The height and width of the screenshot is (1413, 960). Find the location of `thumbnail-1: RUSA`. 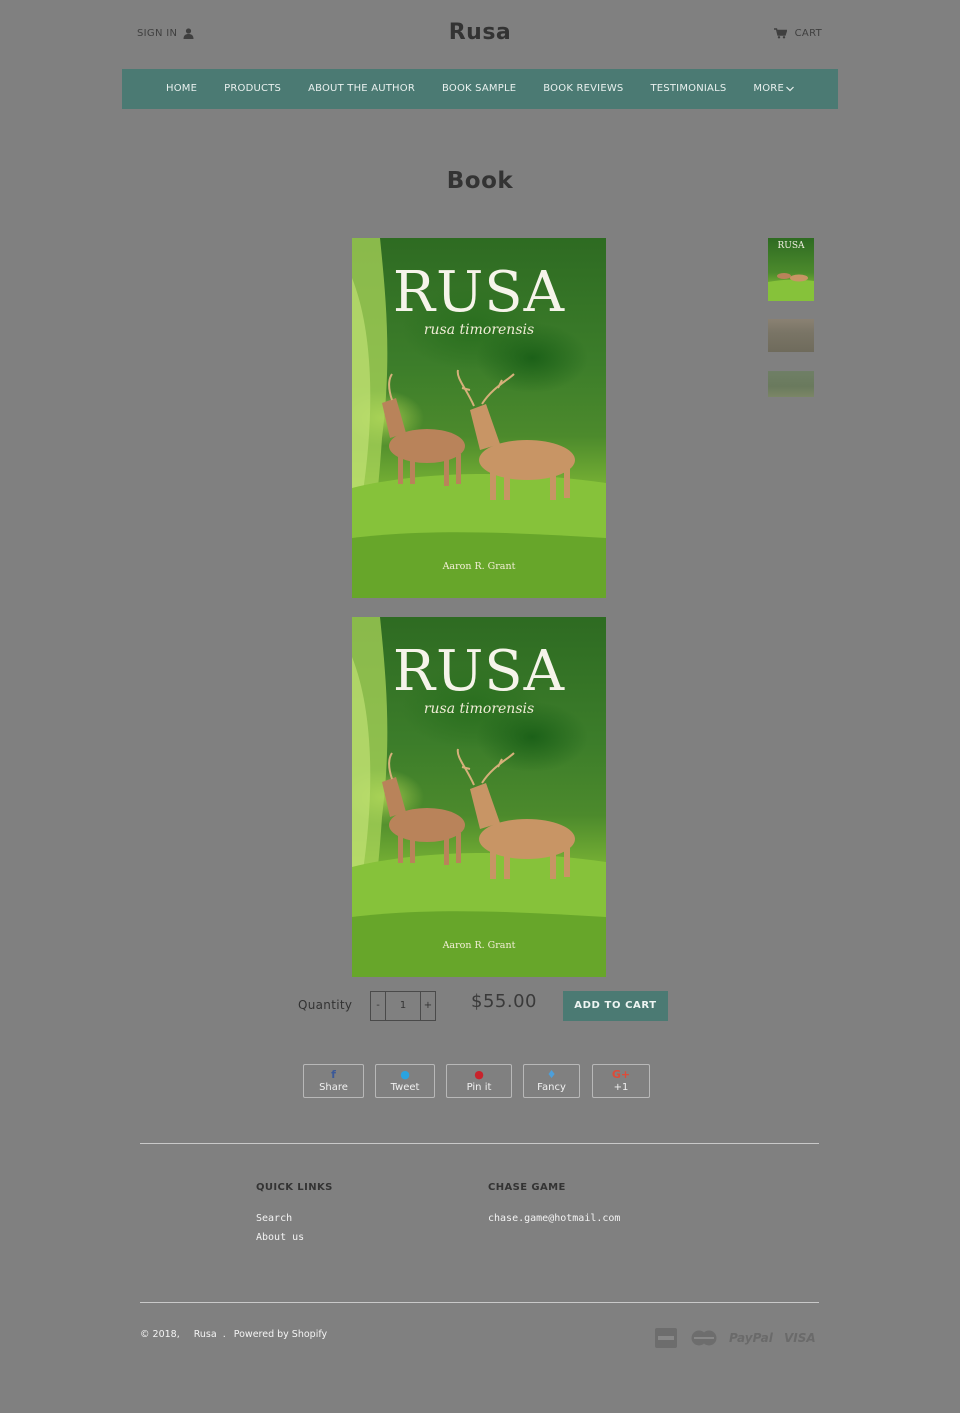

thumbnail-1: RUSA is located at coordinates (791, 269).